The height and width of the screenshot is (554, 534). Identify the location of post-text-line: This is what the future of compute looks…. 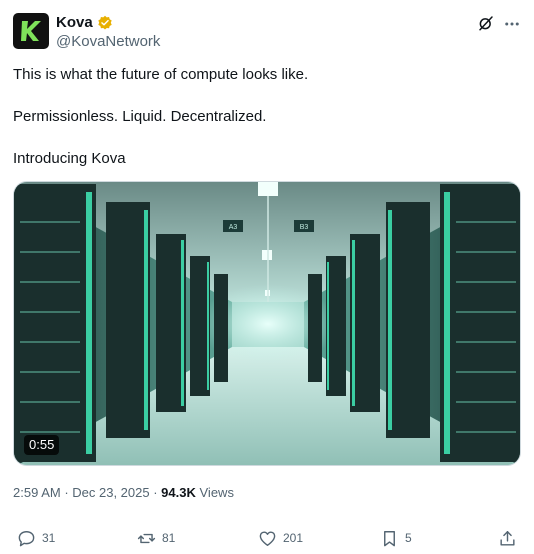
(161, 74).